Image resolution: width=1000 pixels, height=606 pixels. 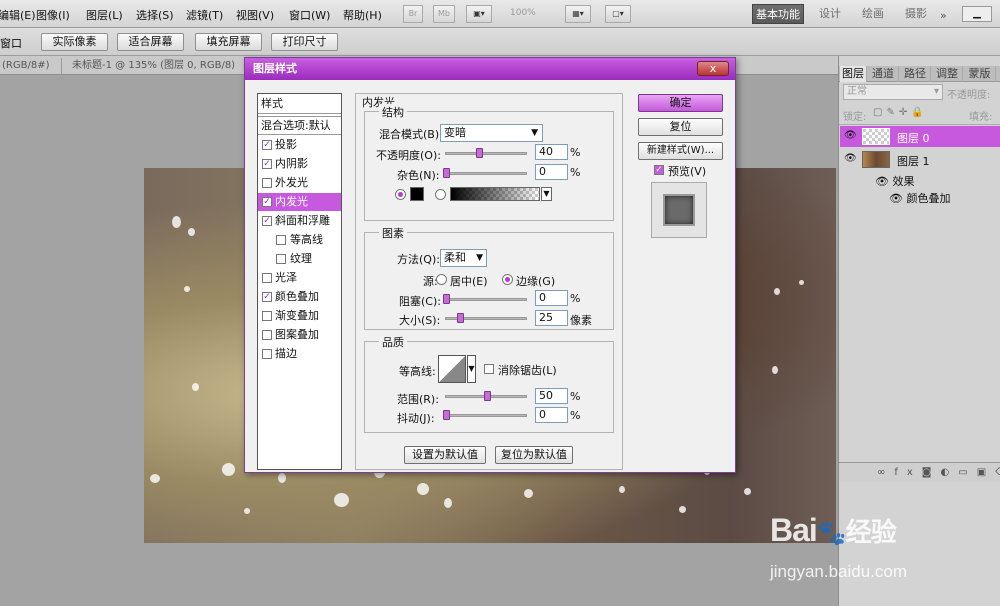 I want to click on style-item-2: 外发光, so click(x=299, y=183).